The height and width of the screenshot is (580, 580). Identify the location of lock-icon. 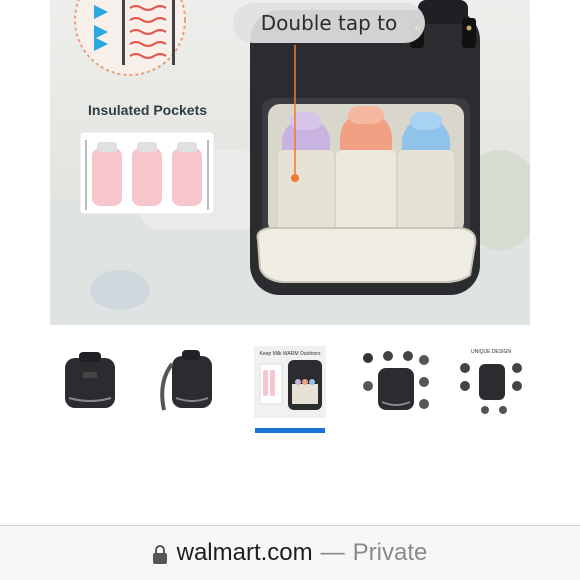
(159, 554).